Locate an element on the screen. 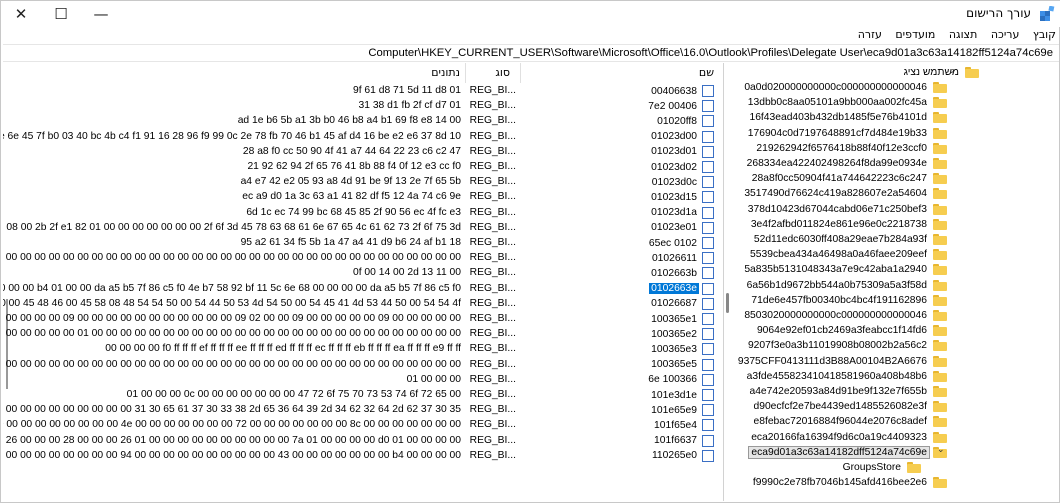 The width and height of the screenshot is (1060, 503). tree-item: a4e742e20593a84d91be9f132e7f655b is located at coordinates (847, 391).